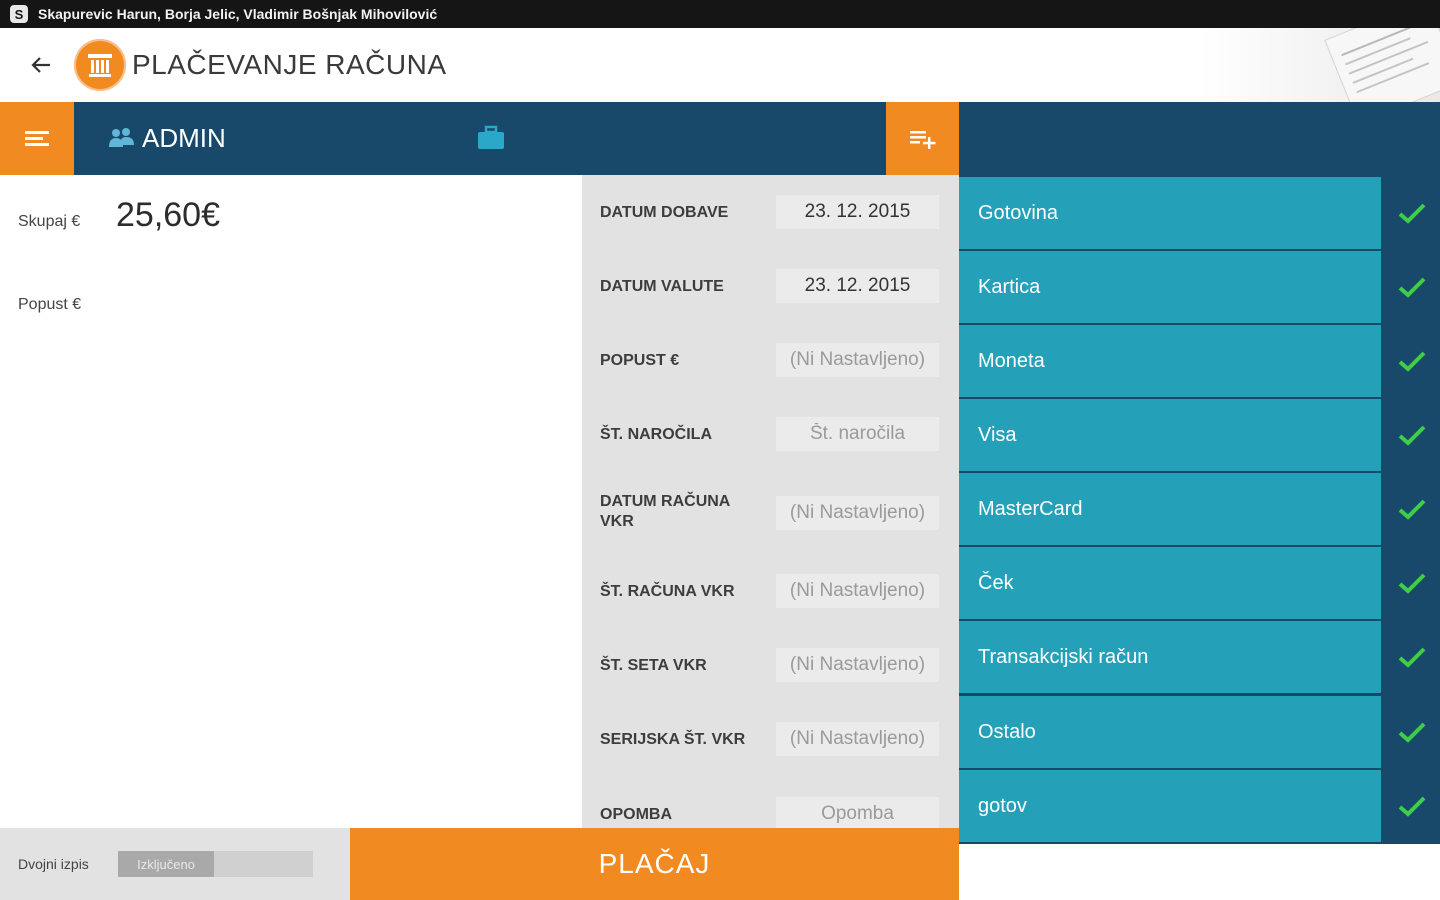  Describe the element at coordinates (673, 739) in the screenshot. I see `field-label: SERIJSKA ŠT. VKR` at that location.